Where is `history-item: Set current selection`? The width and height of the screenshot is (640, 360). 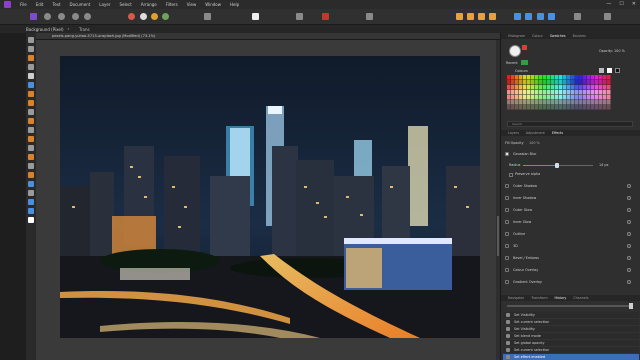
history-item: Set current selection is located at coordinates (571, 350).